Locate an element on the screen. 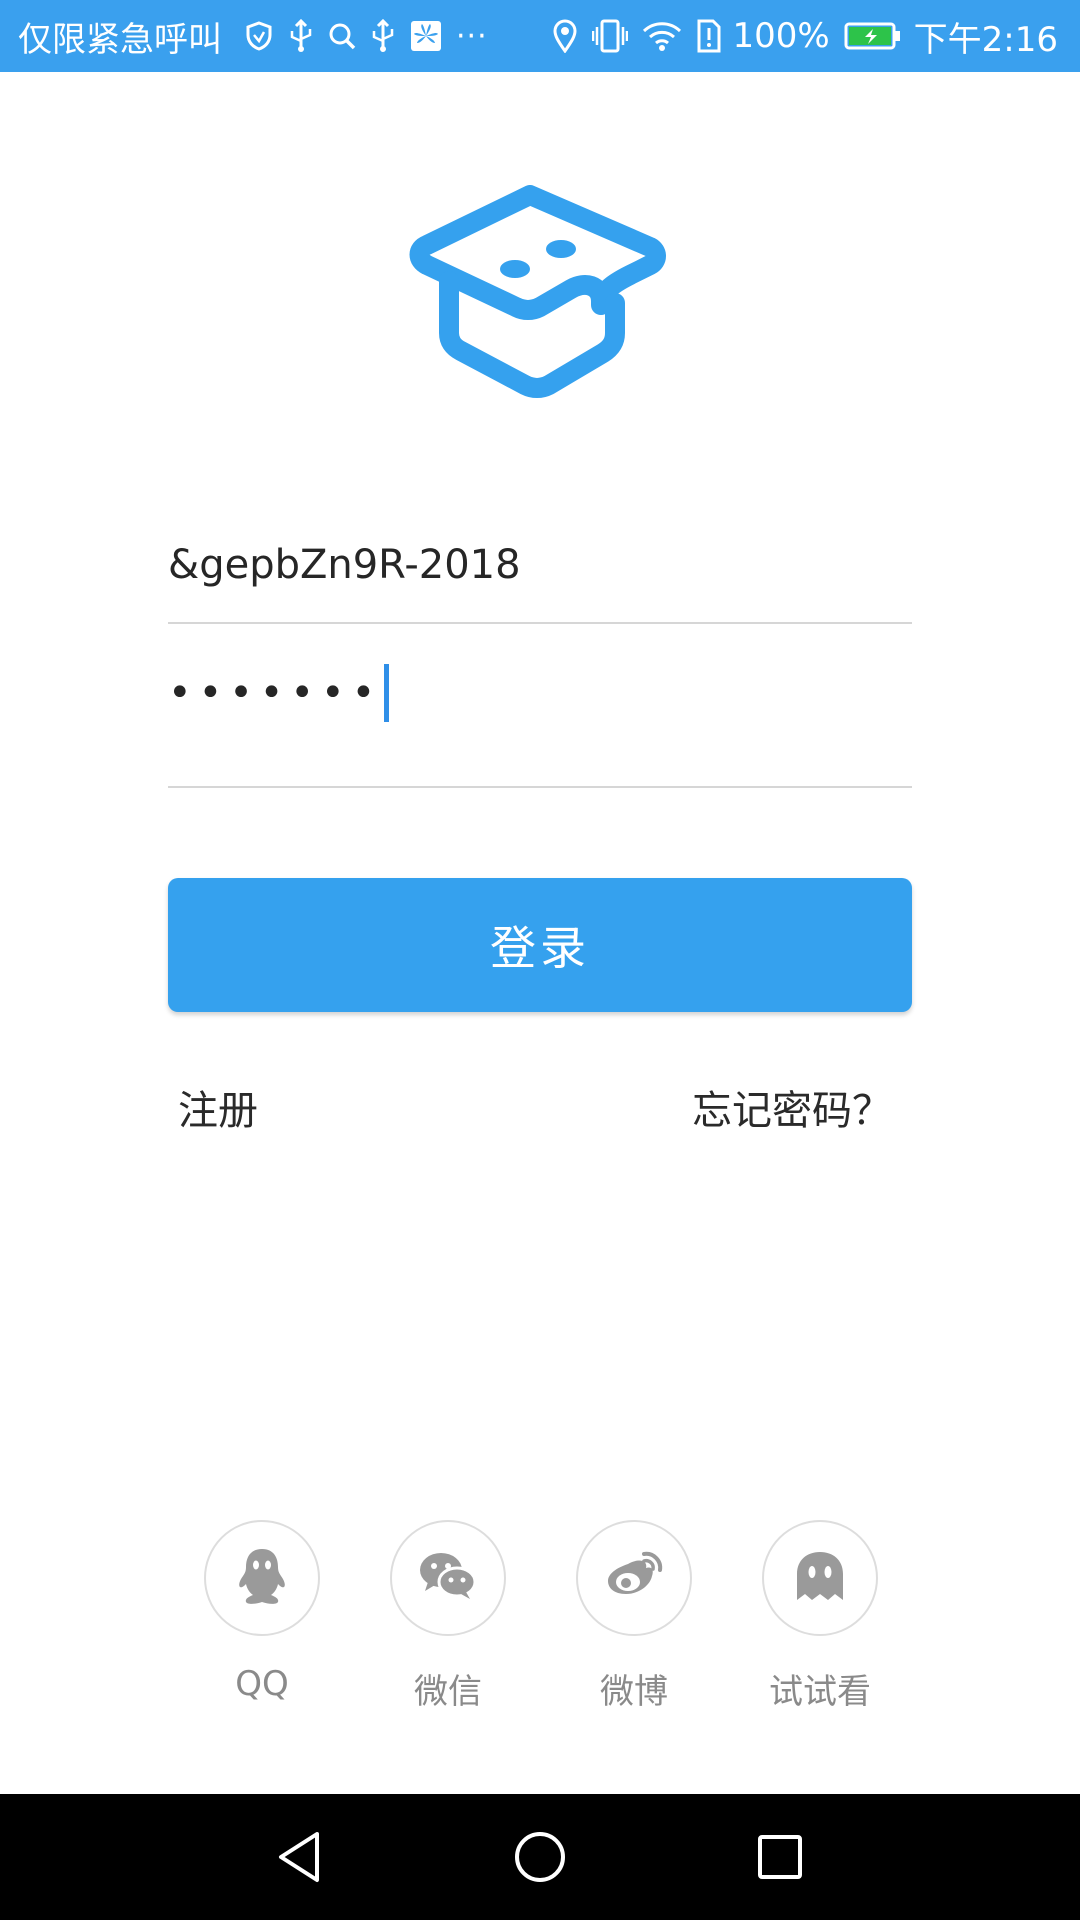 The width and height of the screenshot is (1080, 1920). register-link: 注册 is located at coordinates (218, 1107).